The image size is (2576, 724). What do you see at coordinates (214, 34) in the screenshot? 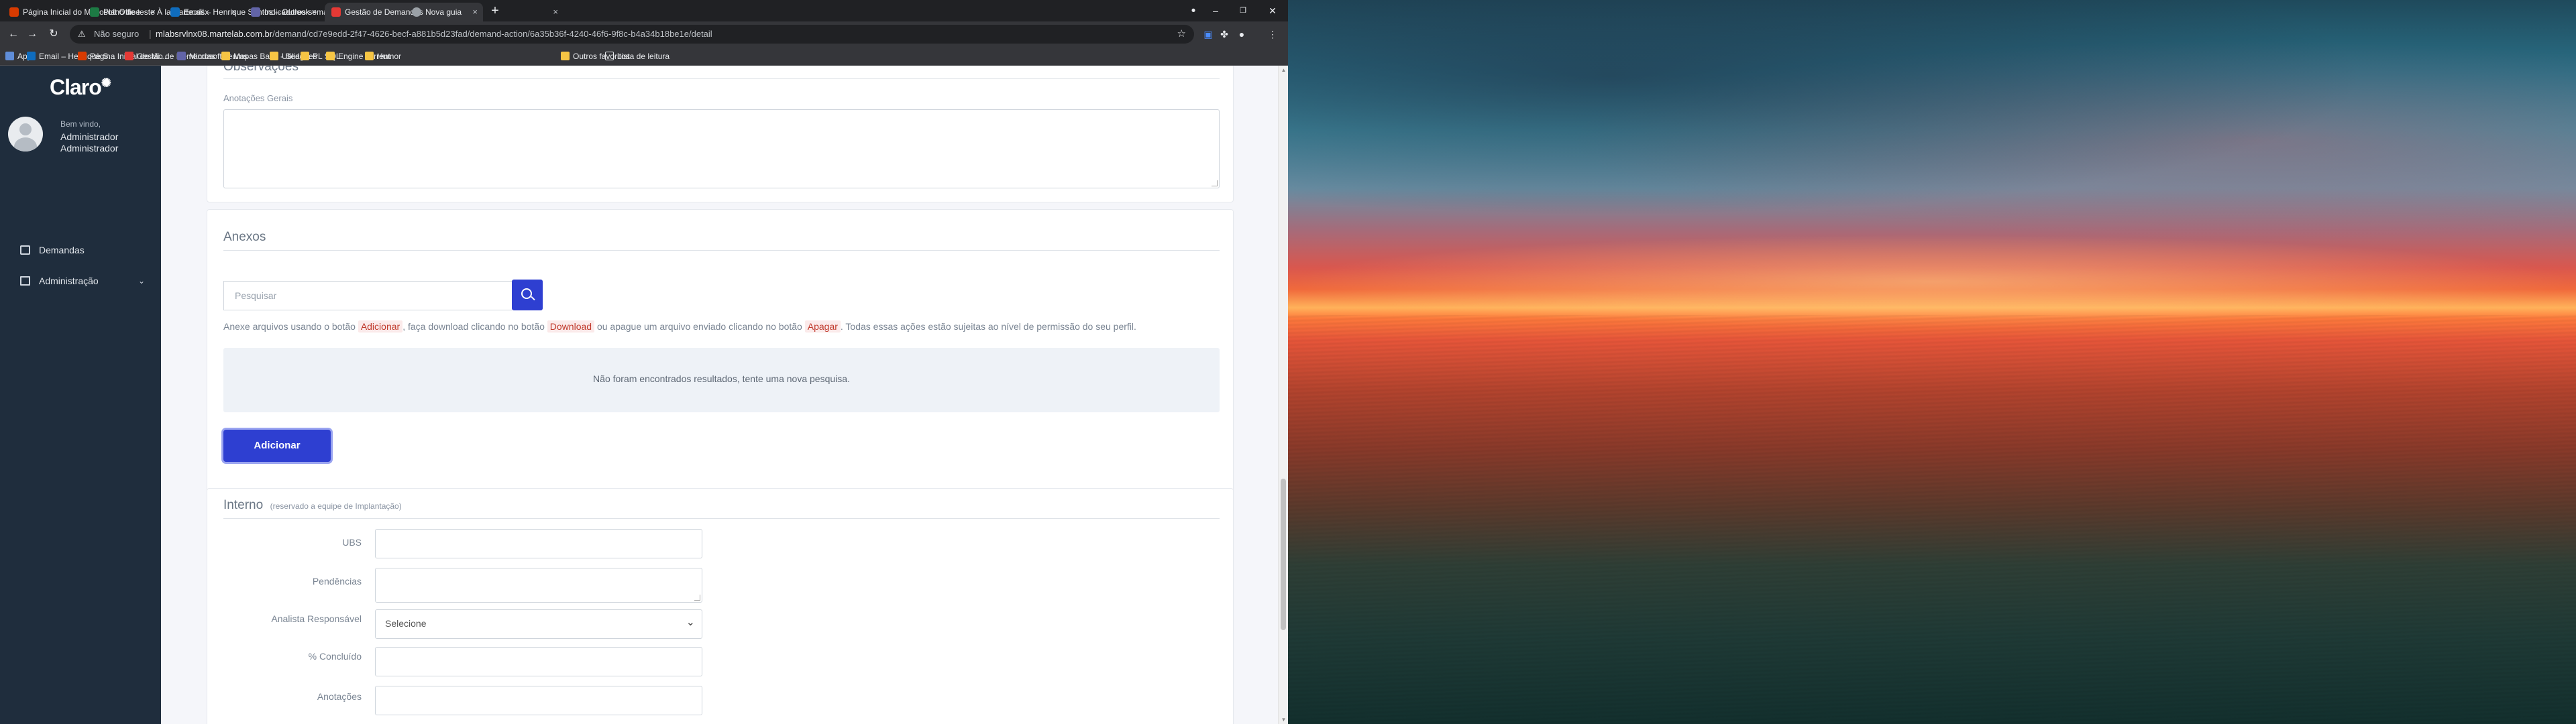
I see `url-host: mlabsrvlnx08.martelab.com.br` at bounding box center [214, 34].